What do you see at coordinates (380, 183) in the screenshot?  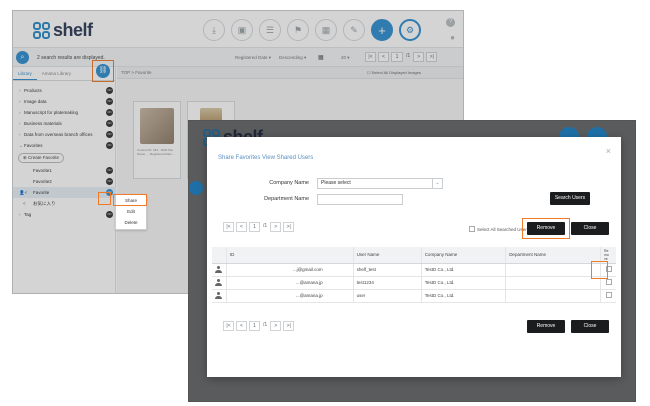 I see `company-name-select: Please select ⌄` at bounding box center [380, 183].